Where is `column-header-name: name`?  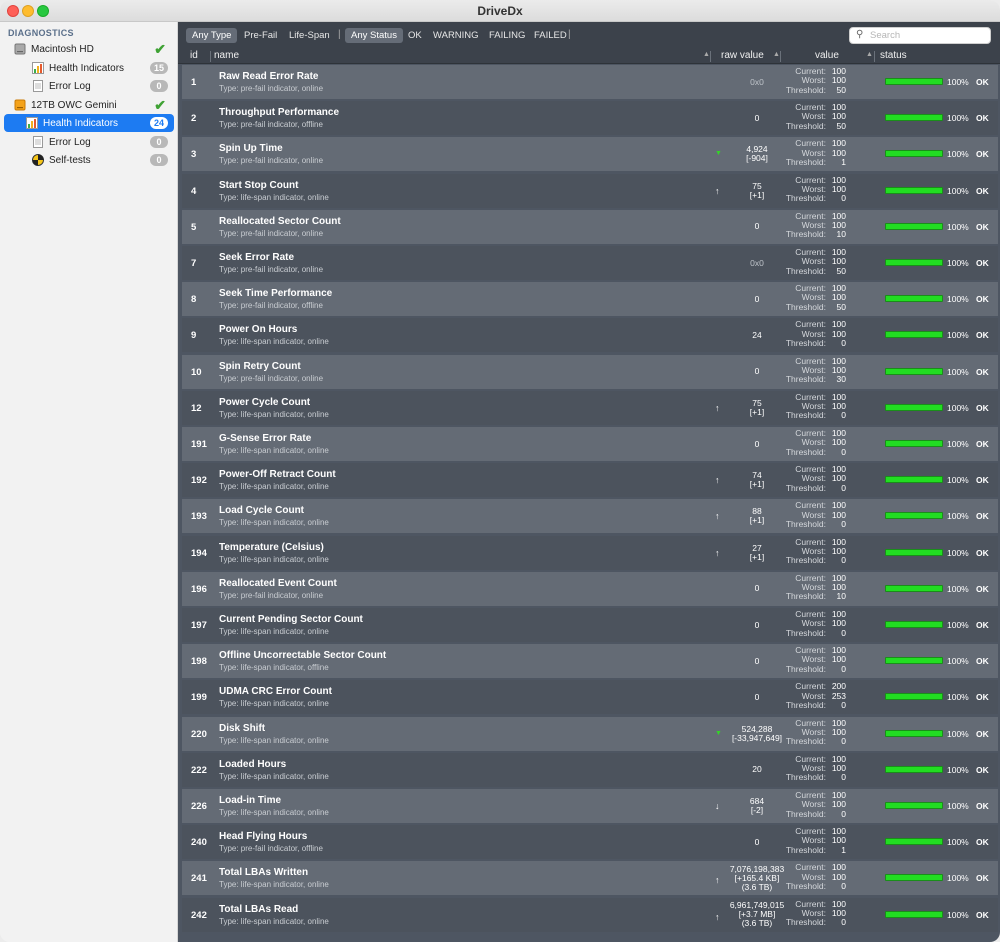 column-header-name: name is located at coordinates (226, 55).